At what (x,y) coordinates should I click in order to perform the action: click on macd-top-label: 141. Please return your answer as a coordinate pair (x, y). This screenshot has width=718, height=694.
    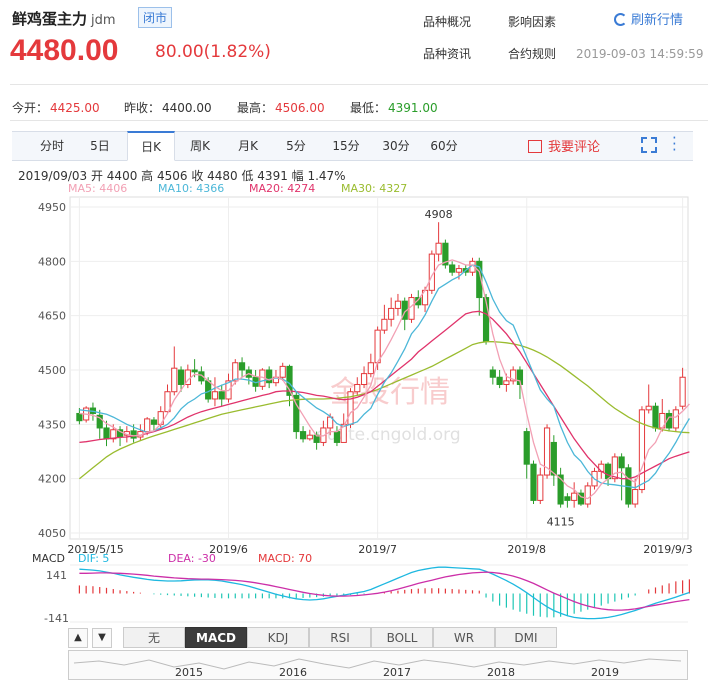
    Looking at the image, I should click on (56, 575).